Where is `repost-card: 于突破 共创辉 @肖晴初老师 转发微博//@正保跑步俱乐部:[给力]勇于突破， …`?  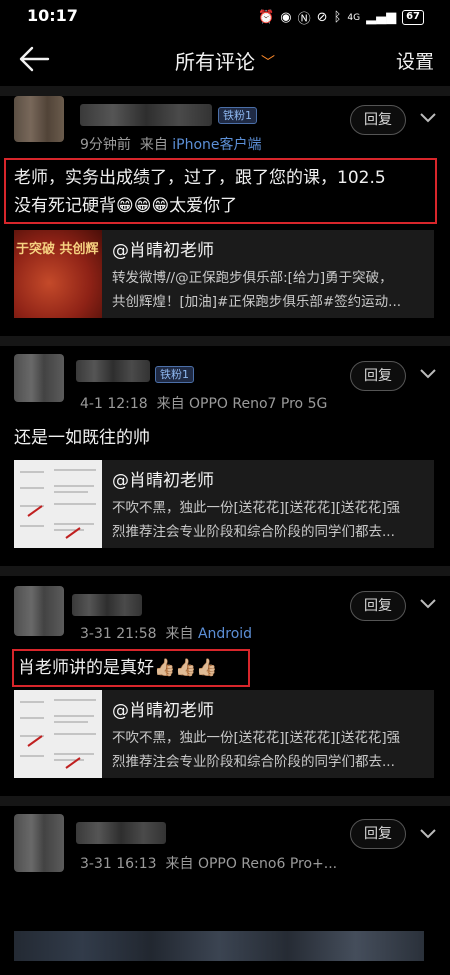
repost-card: 于突破 共创辉 @肖晴初老师 转发微博//@正保跑步俱乐部:[给力]勇于突破， … is located at coordinates (224, 274).